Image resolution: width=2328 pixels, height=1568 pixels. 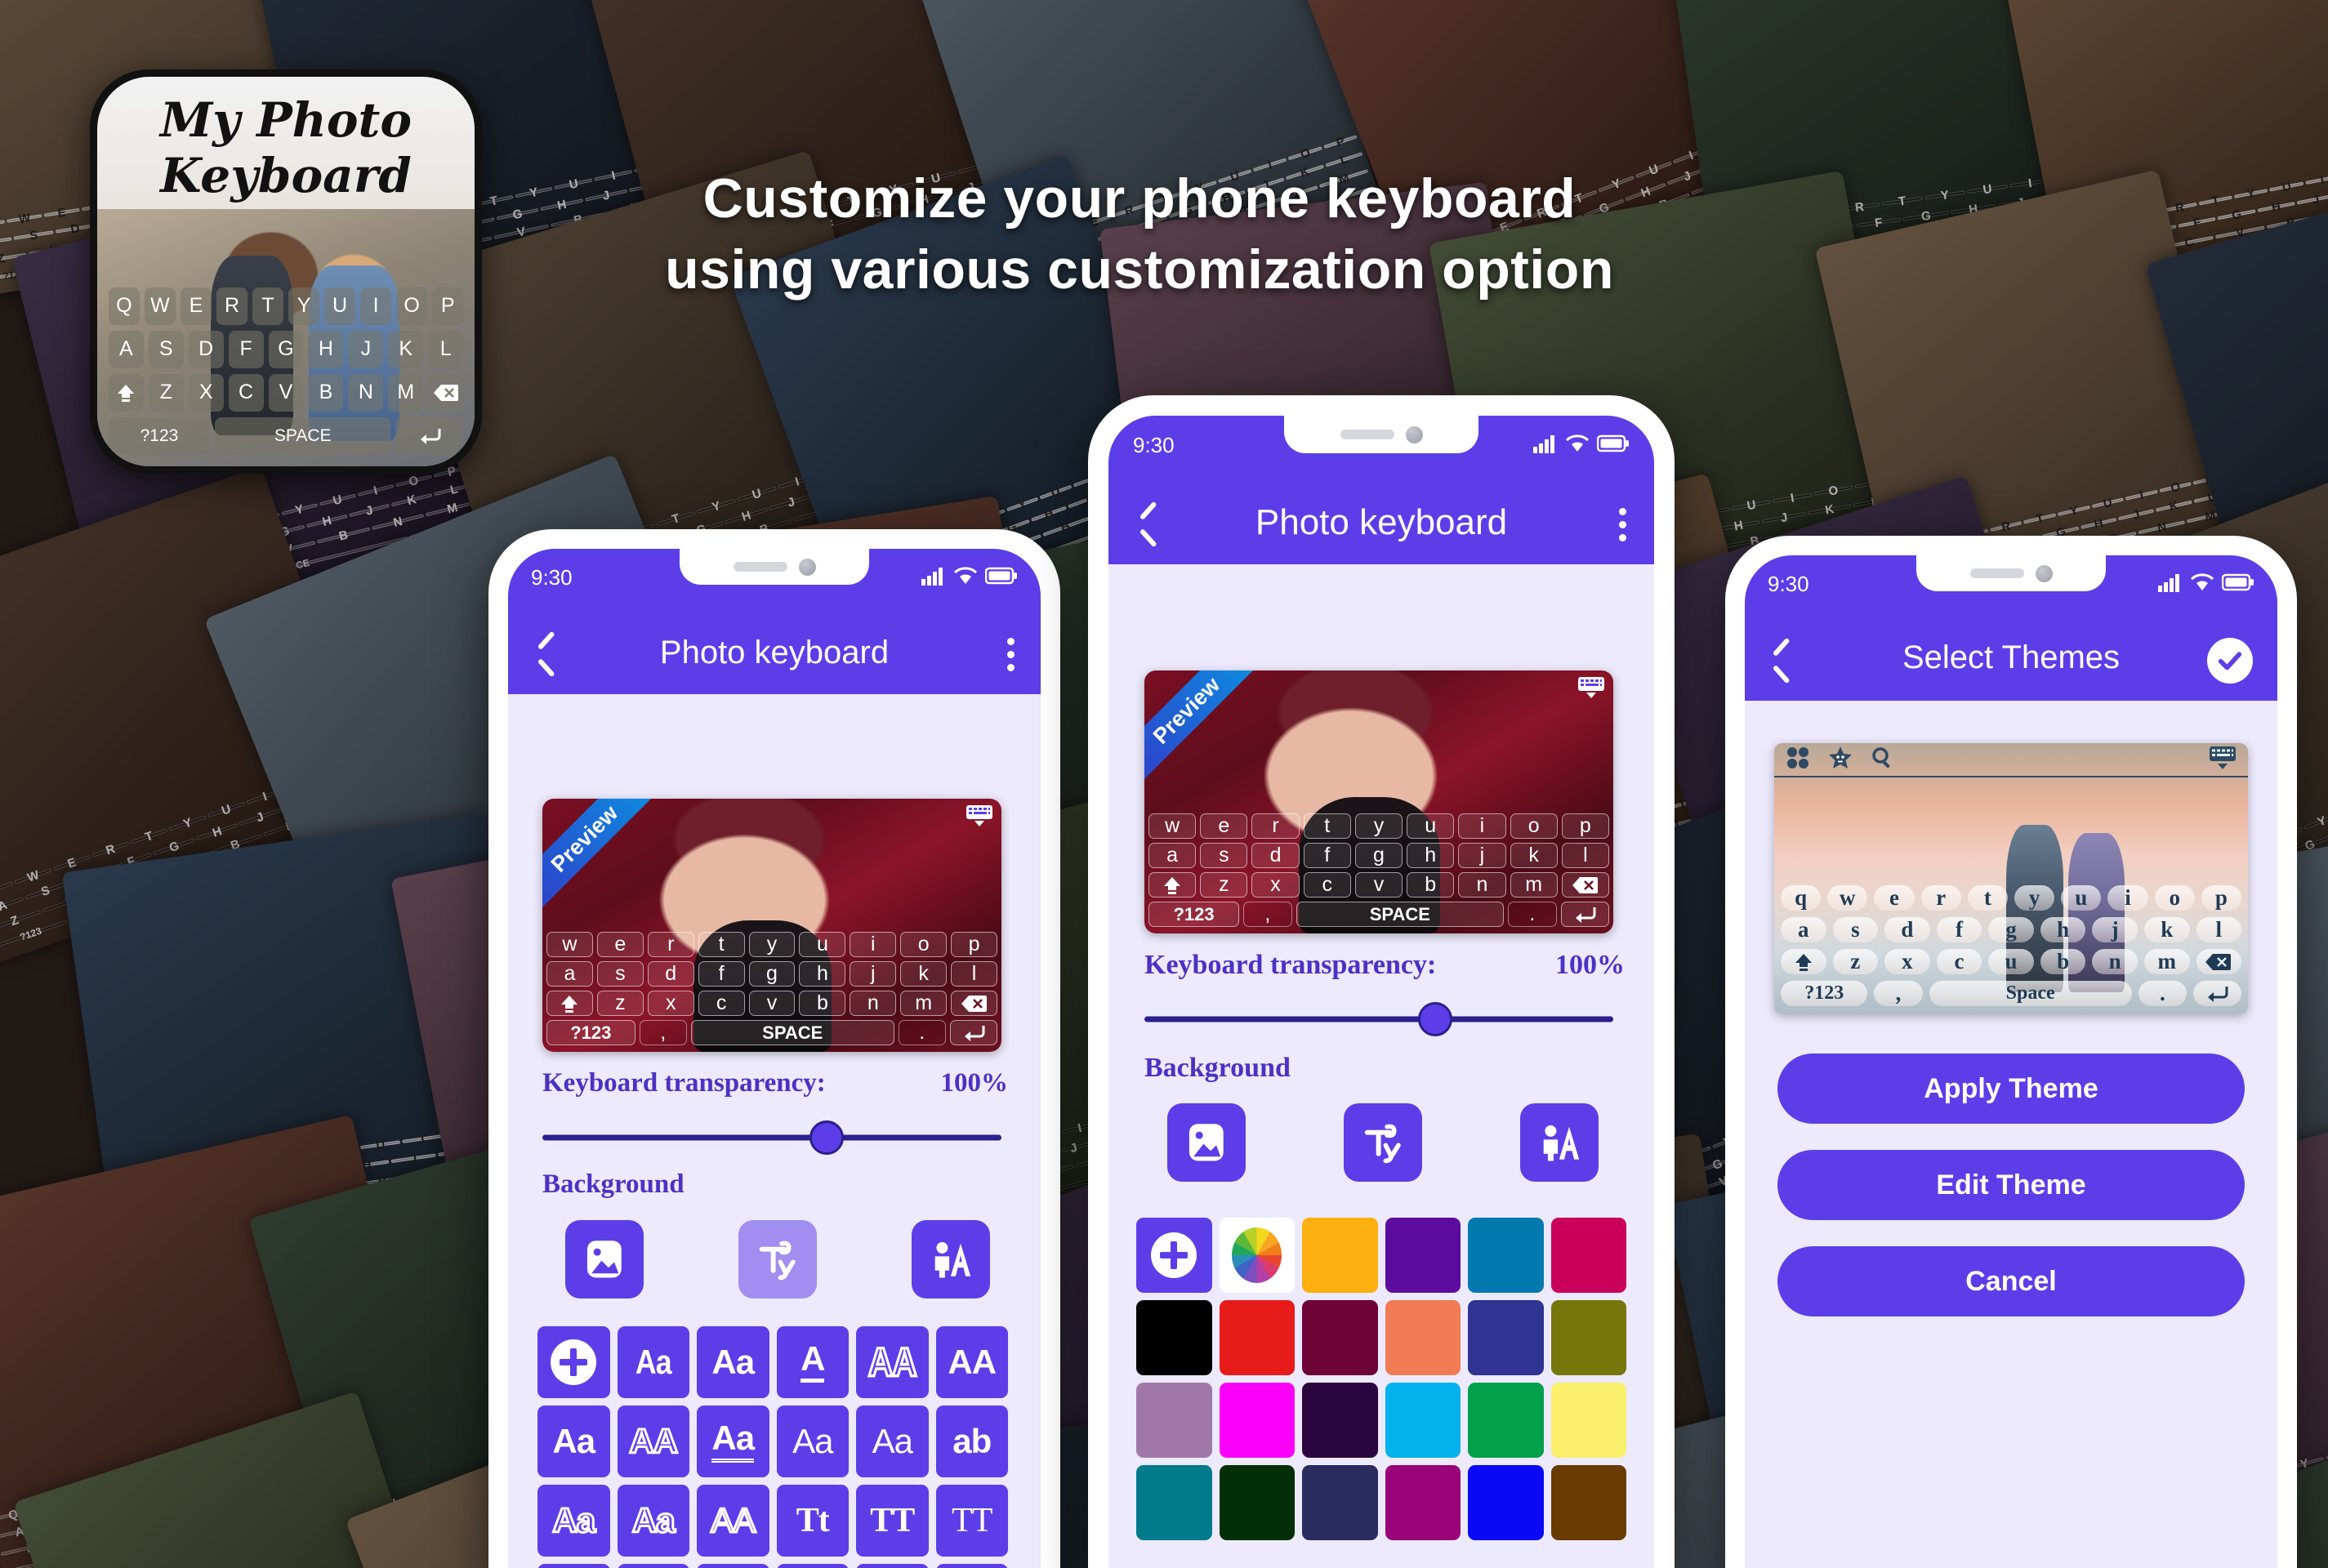 I want to click on numeric-key: ?123, so click(x=1194, y=914).